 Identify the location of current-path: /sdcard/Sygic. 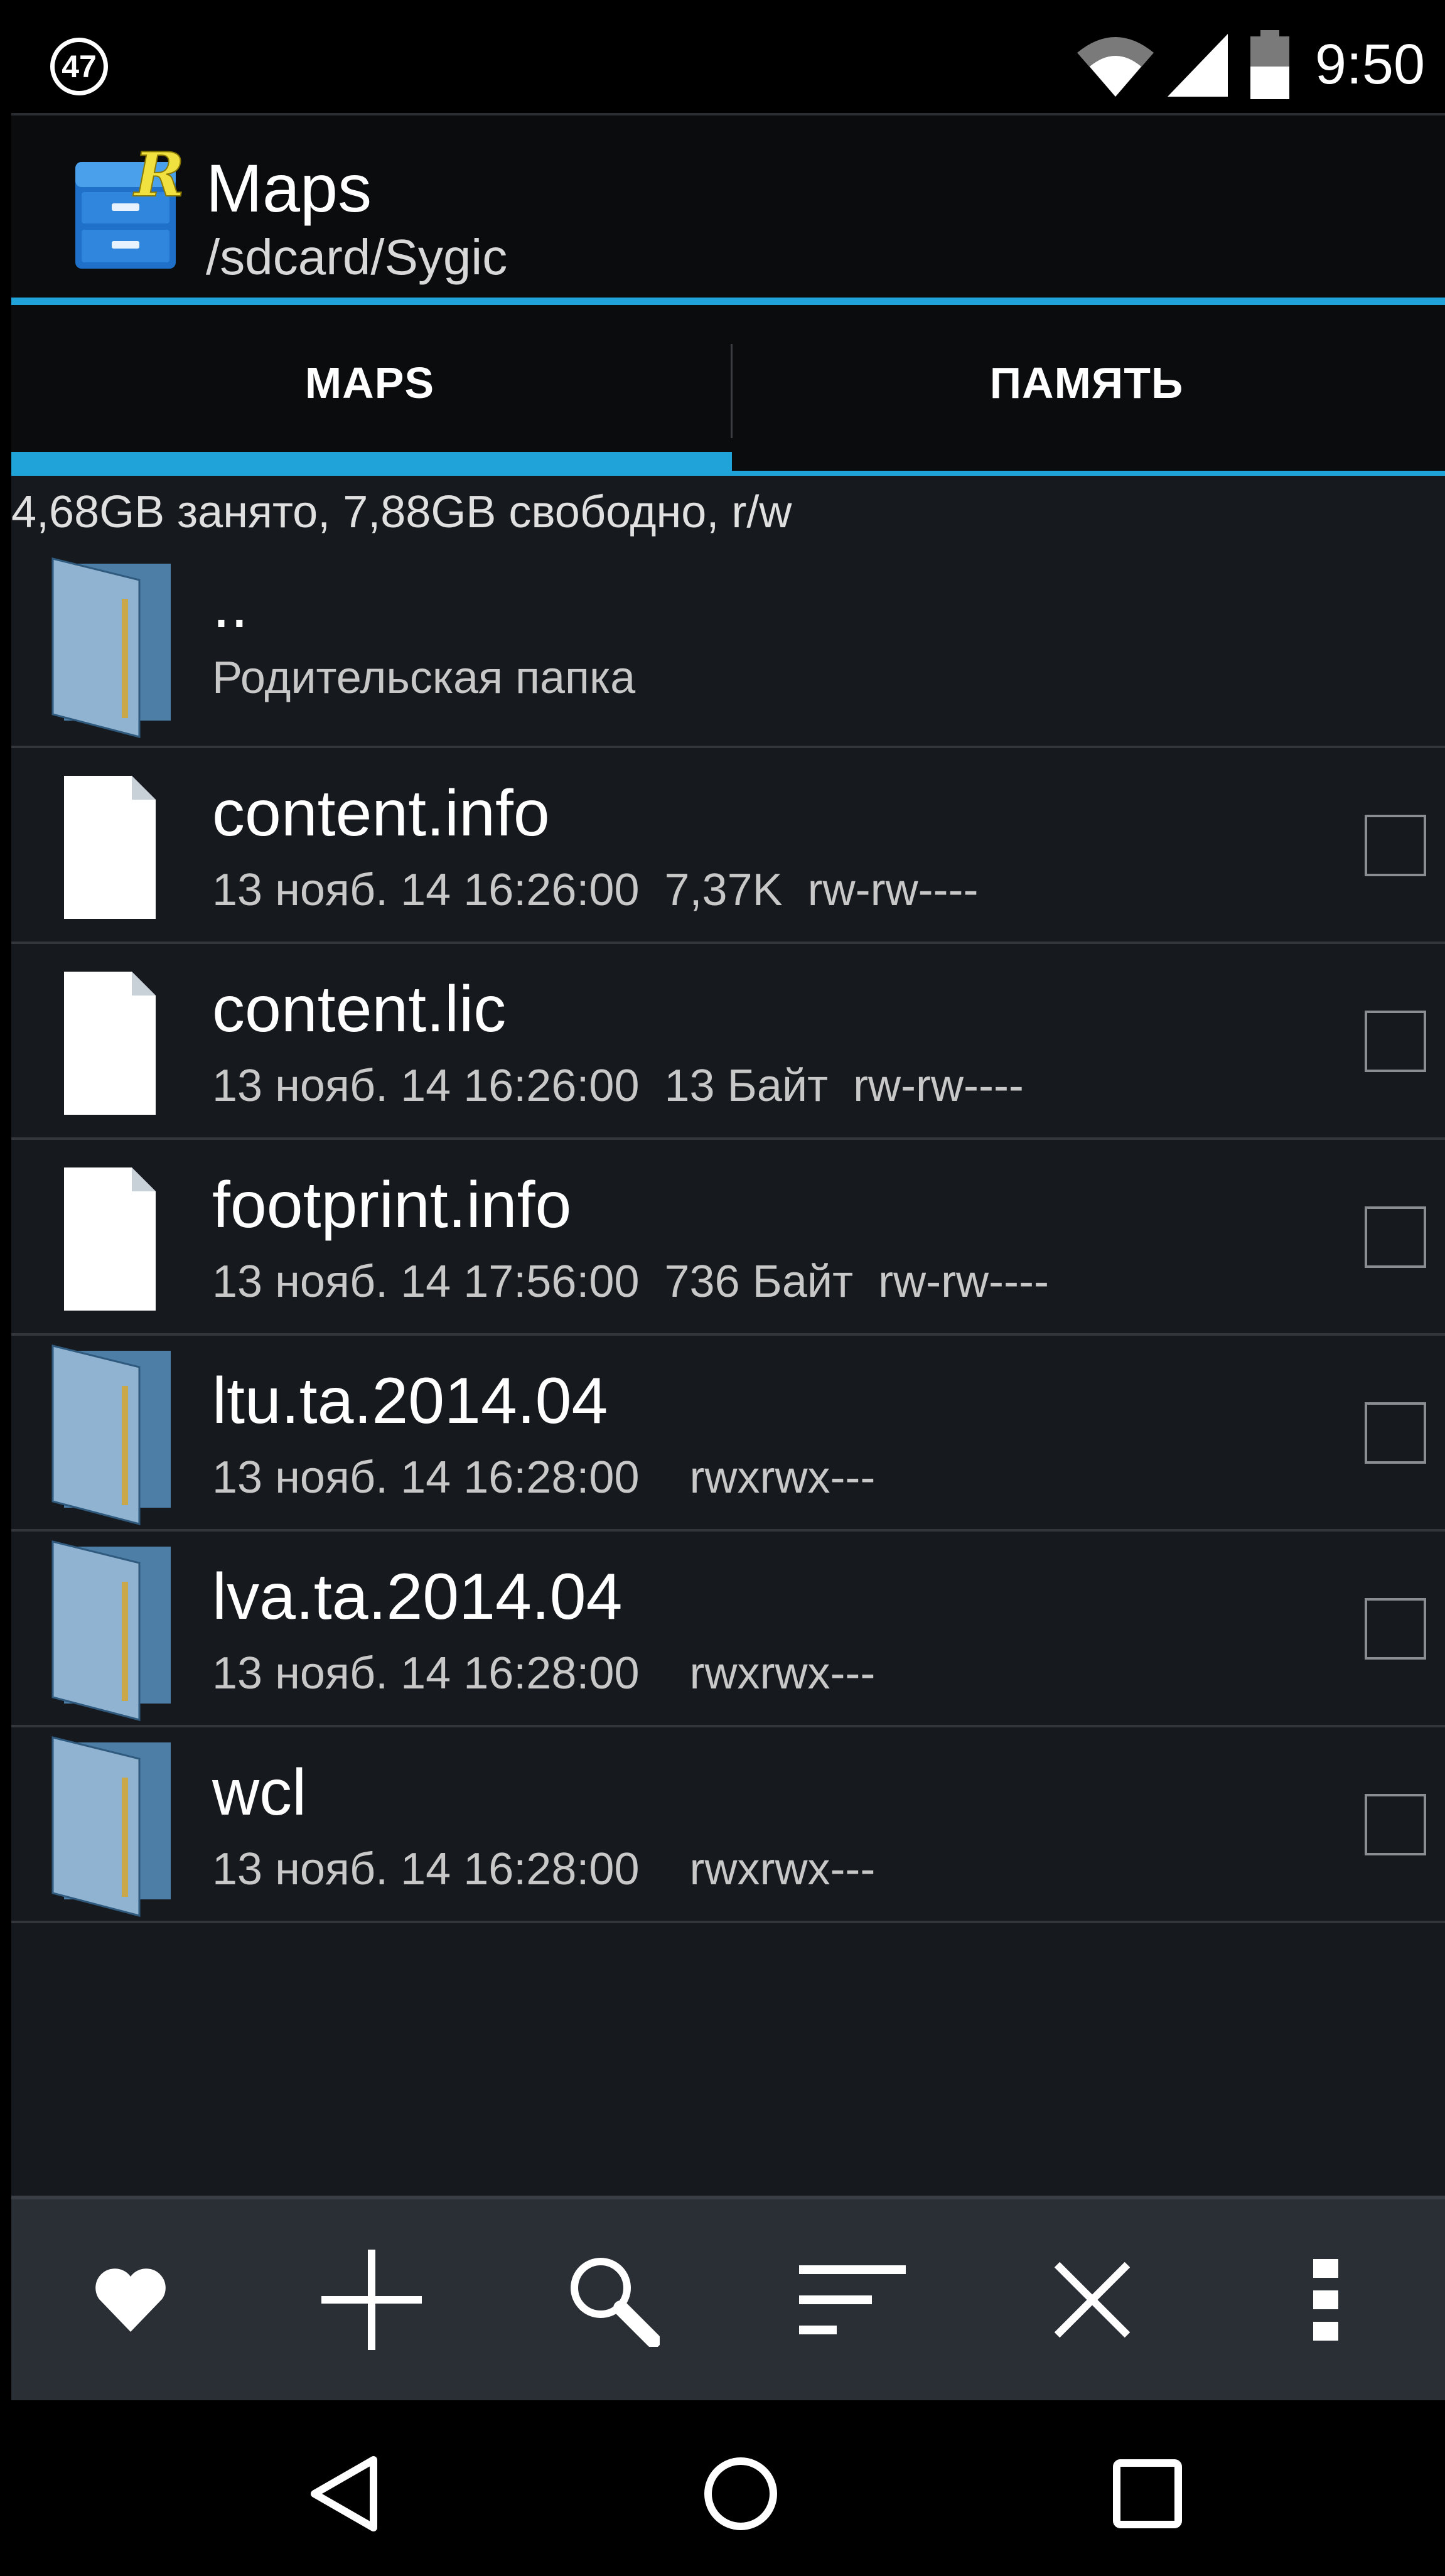
(357, 257).